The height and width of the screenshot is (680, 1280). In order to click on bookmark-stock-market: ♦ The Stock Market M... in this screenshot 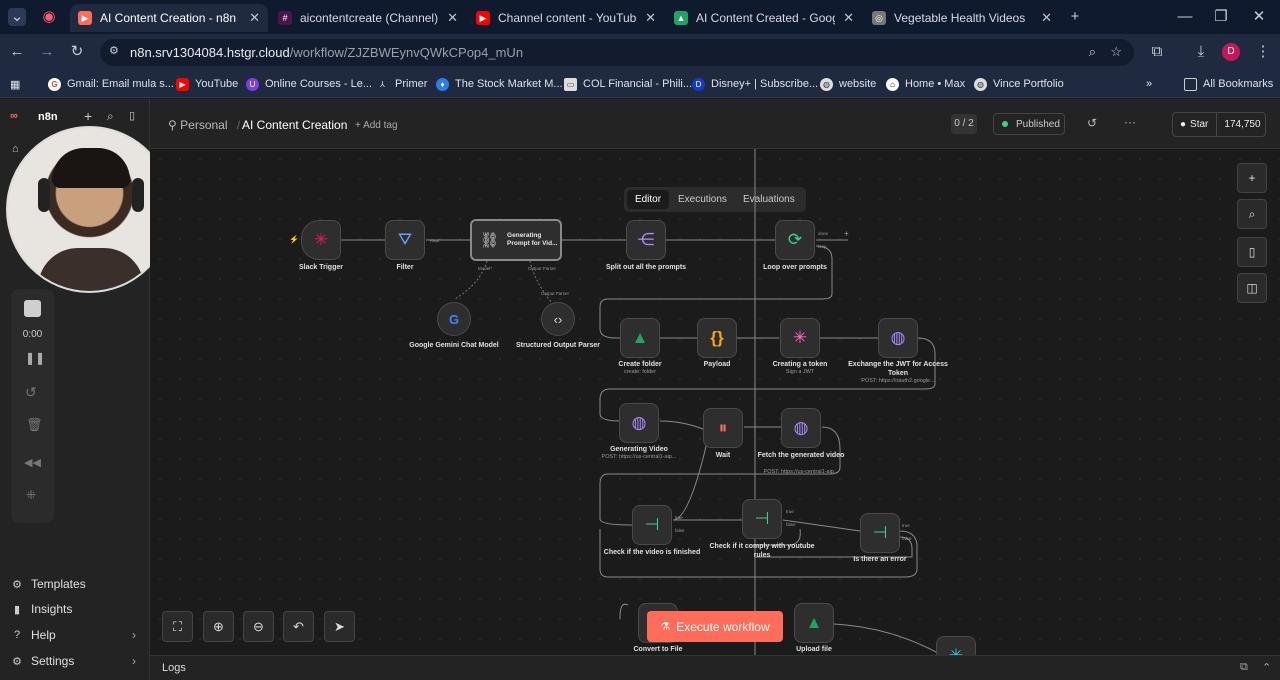, I will do `click(499, 84)`.